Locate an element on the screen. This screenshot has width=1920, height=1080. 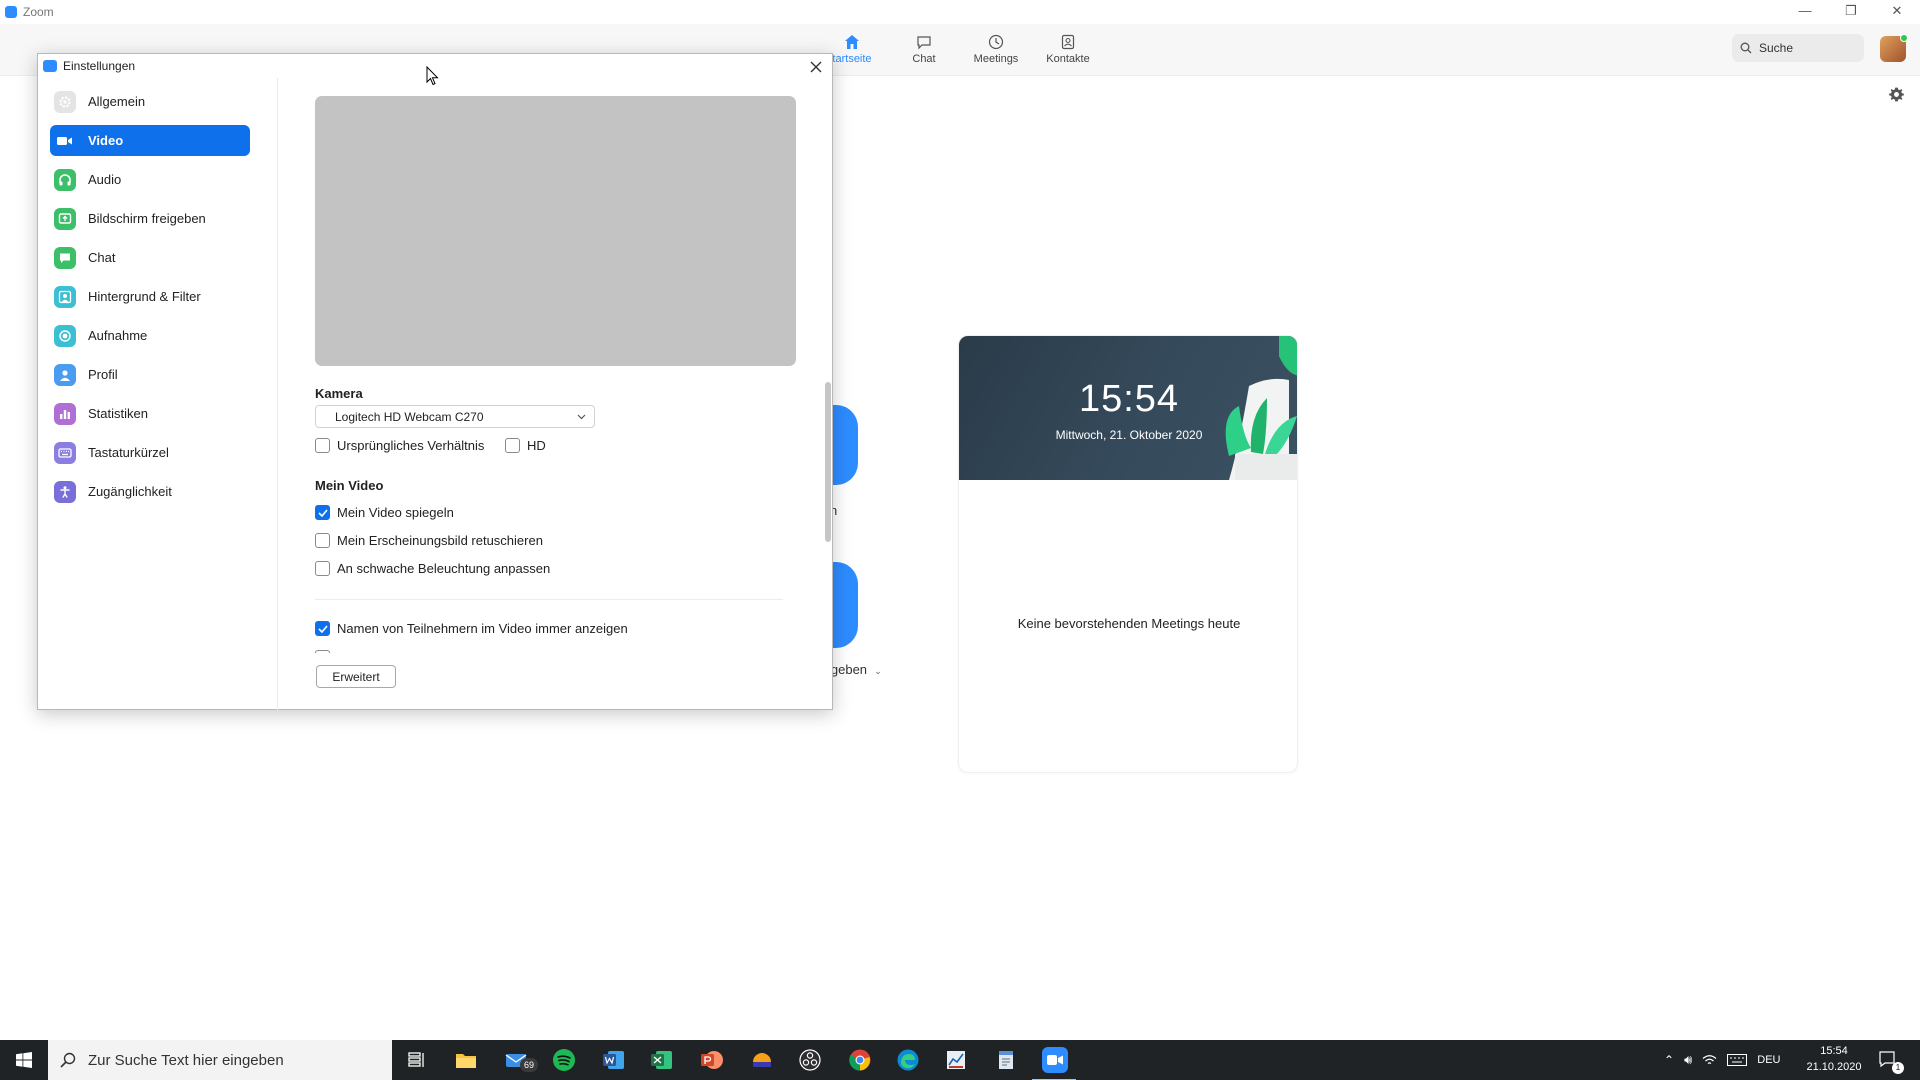
zoom-camera-icon is located at coordinates (1055, 1060).